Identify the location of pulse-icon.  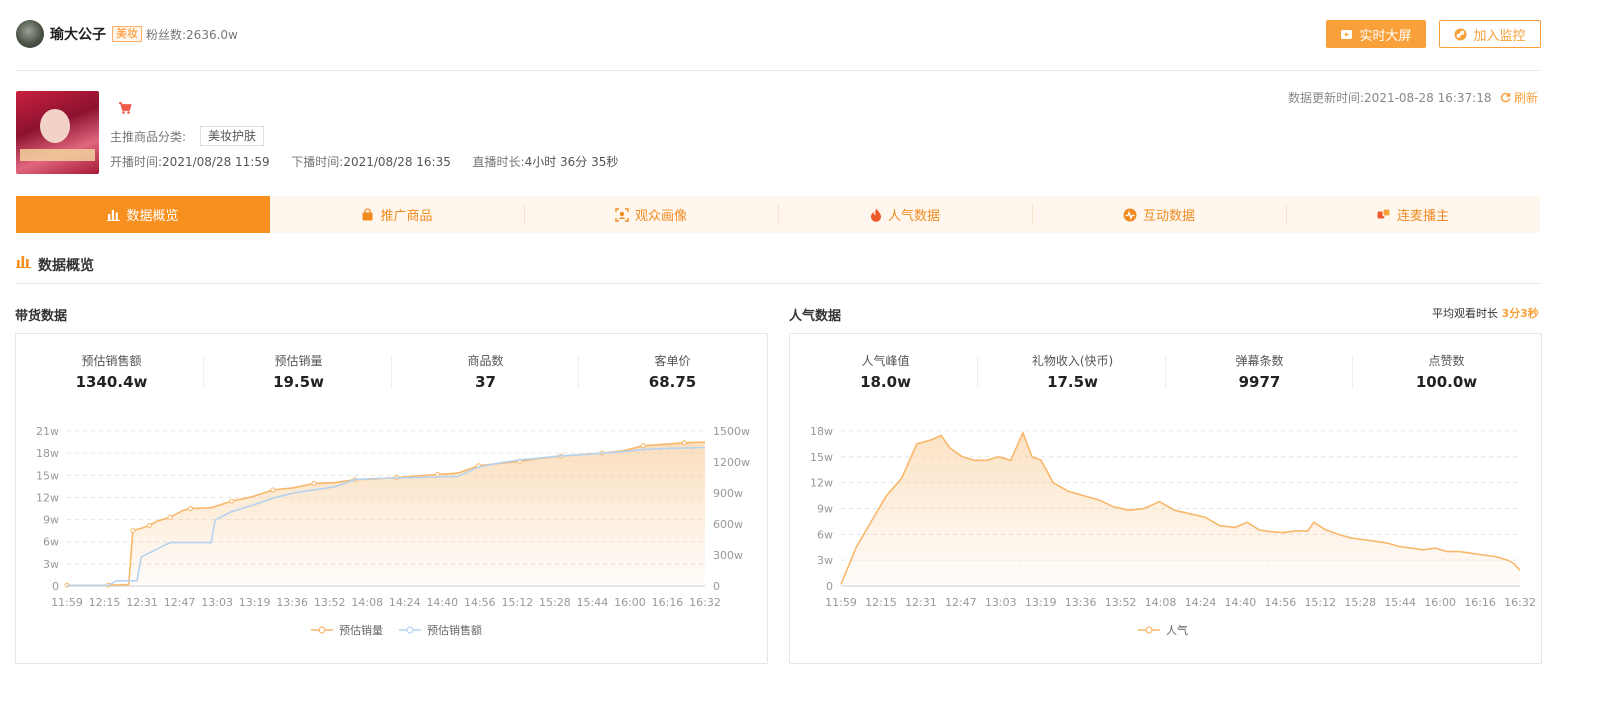
(1130, 214).